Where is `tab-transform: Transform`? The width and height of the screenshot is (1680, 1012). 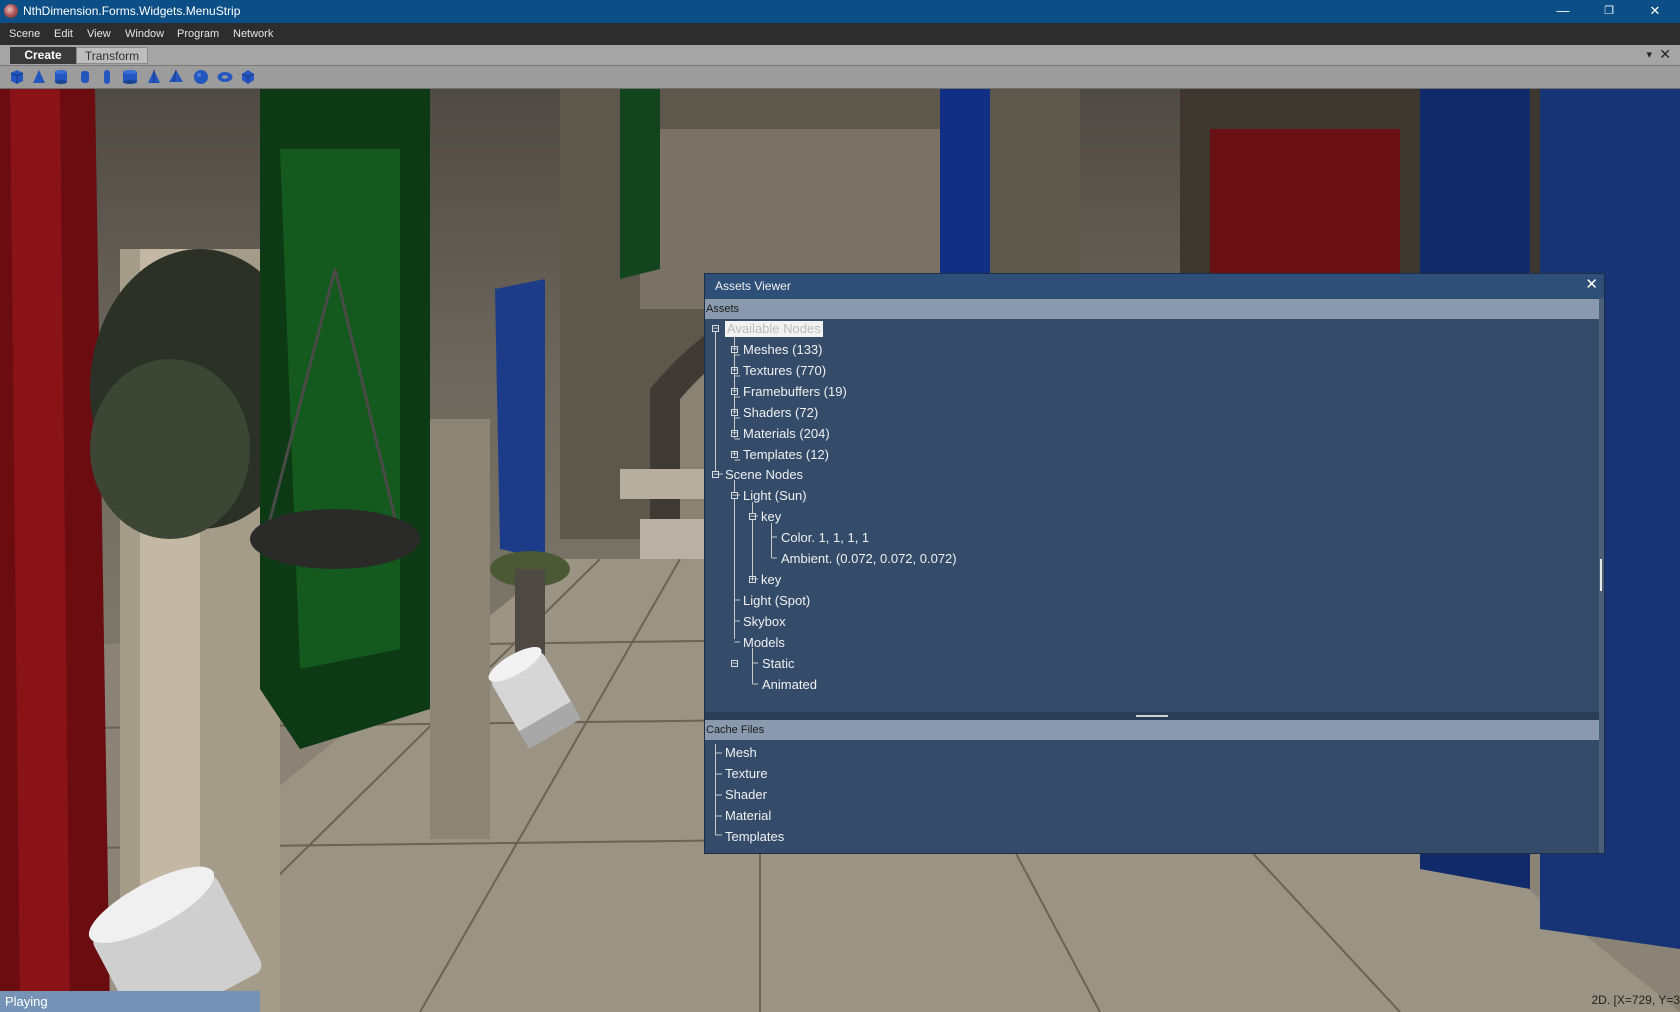
tab-transform: Transform is located at coordinates (112, 55).